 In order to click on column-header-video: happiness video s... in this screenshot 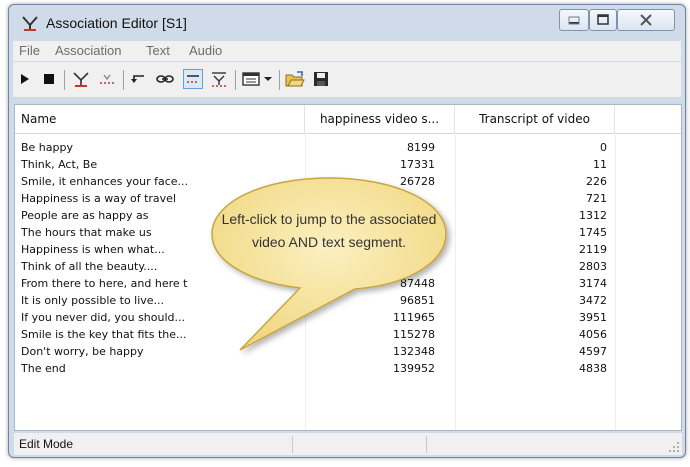, I will do `click(380, 119)`.